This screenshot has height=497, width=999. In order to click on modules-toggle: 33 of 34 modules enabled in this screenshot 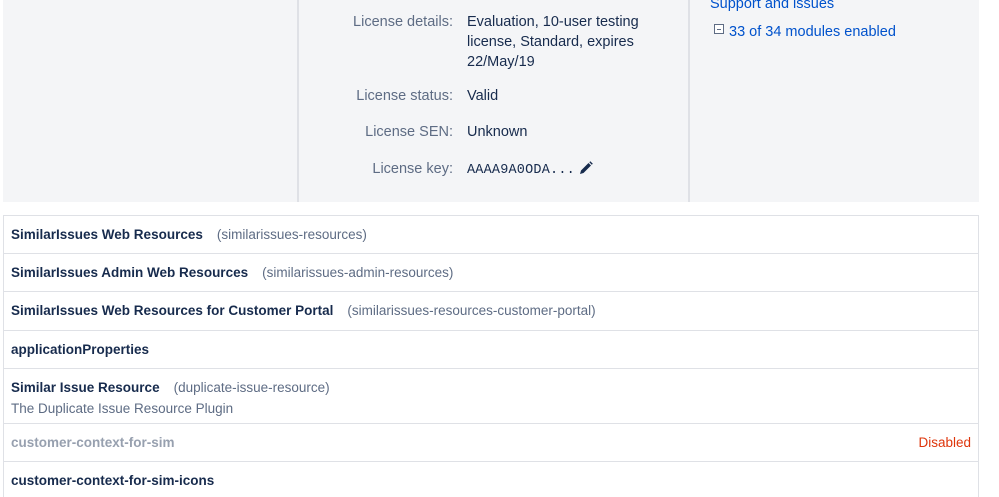, I will do `click(805, 32)`.